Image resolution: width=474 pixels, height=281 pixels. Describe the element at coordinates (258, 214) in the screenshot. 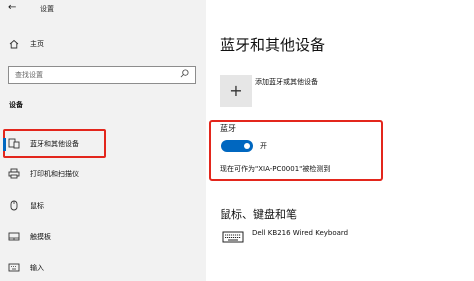

I see `section-heading-mouse-keyboard: 鼠标、键盘和笔` at that location.